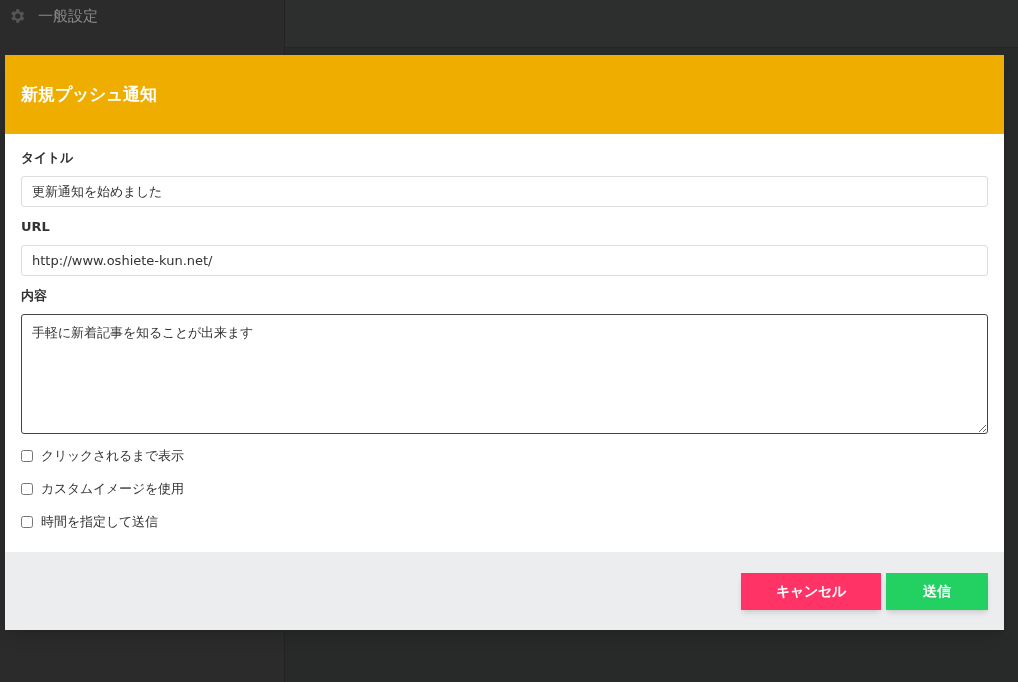 This screenshot has height=682, width=1018. What do you see at coordinates (99, 522) in the screenshot?
I see `option-label: 時間を指定して送信` at bounding box center [99, 522].